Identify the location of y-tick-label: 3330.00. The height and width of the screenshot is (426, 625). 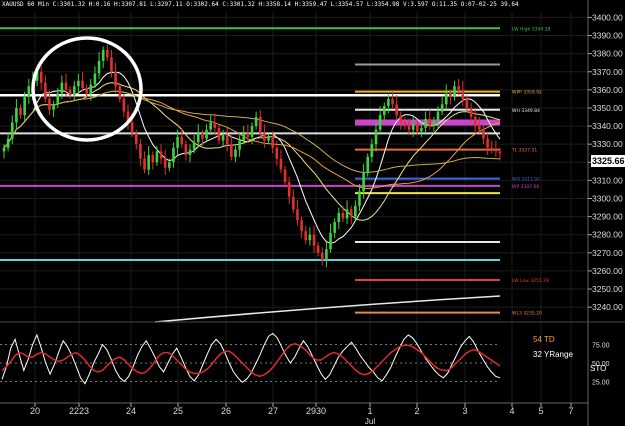
(607, 144).